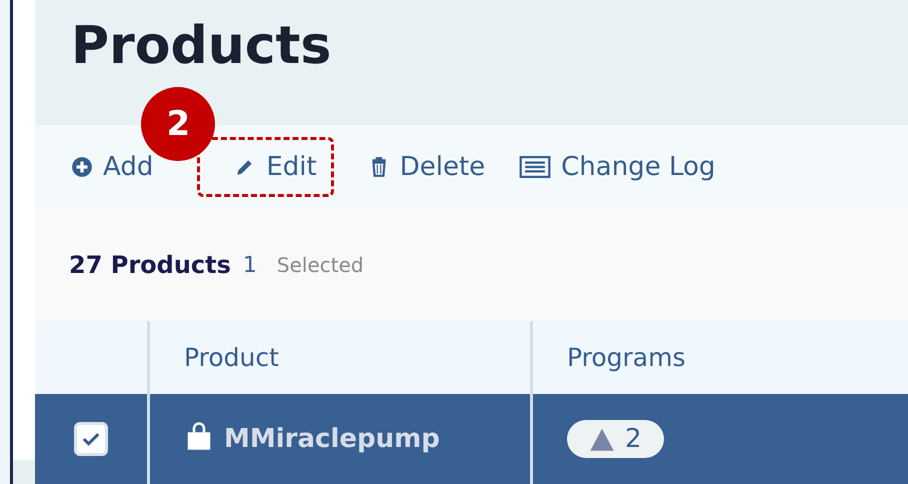 The width and height of the screenshot is (908, 484). Describe the element at coordinates (602, 439) in the screenshot. I see `mountain-icon` at that location.